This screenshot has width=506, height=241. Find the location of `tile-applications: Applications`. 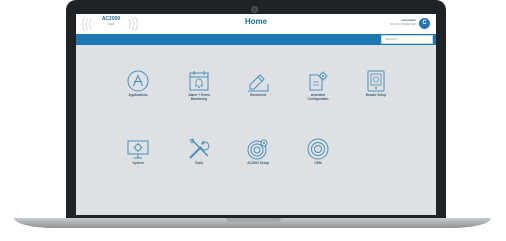

tile-applications: Applications is located at coordinates (138, 89).